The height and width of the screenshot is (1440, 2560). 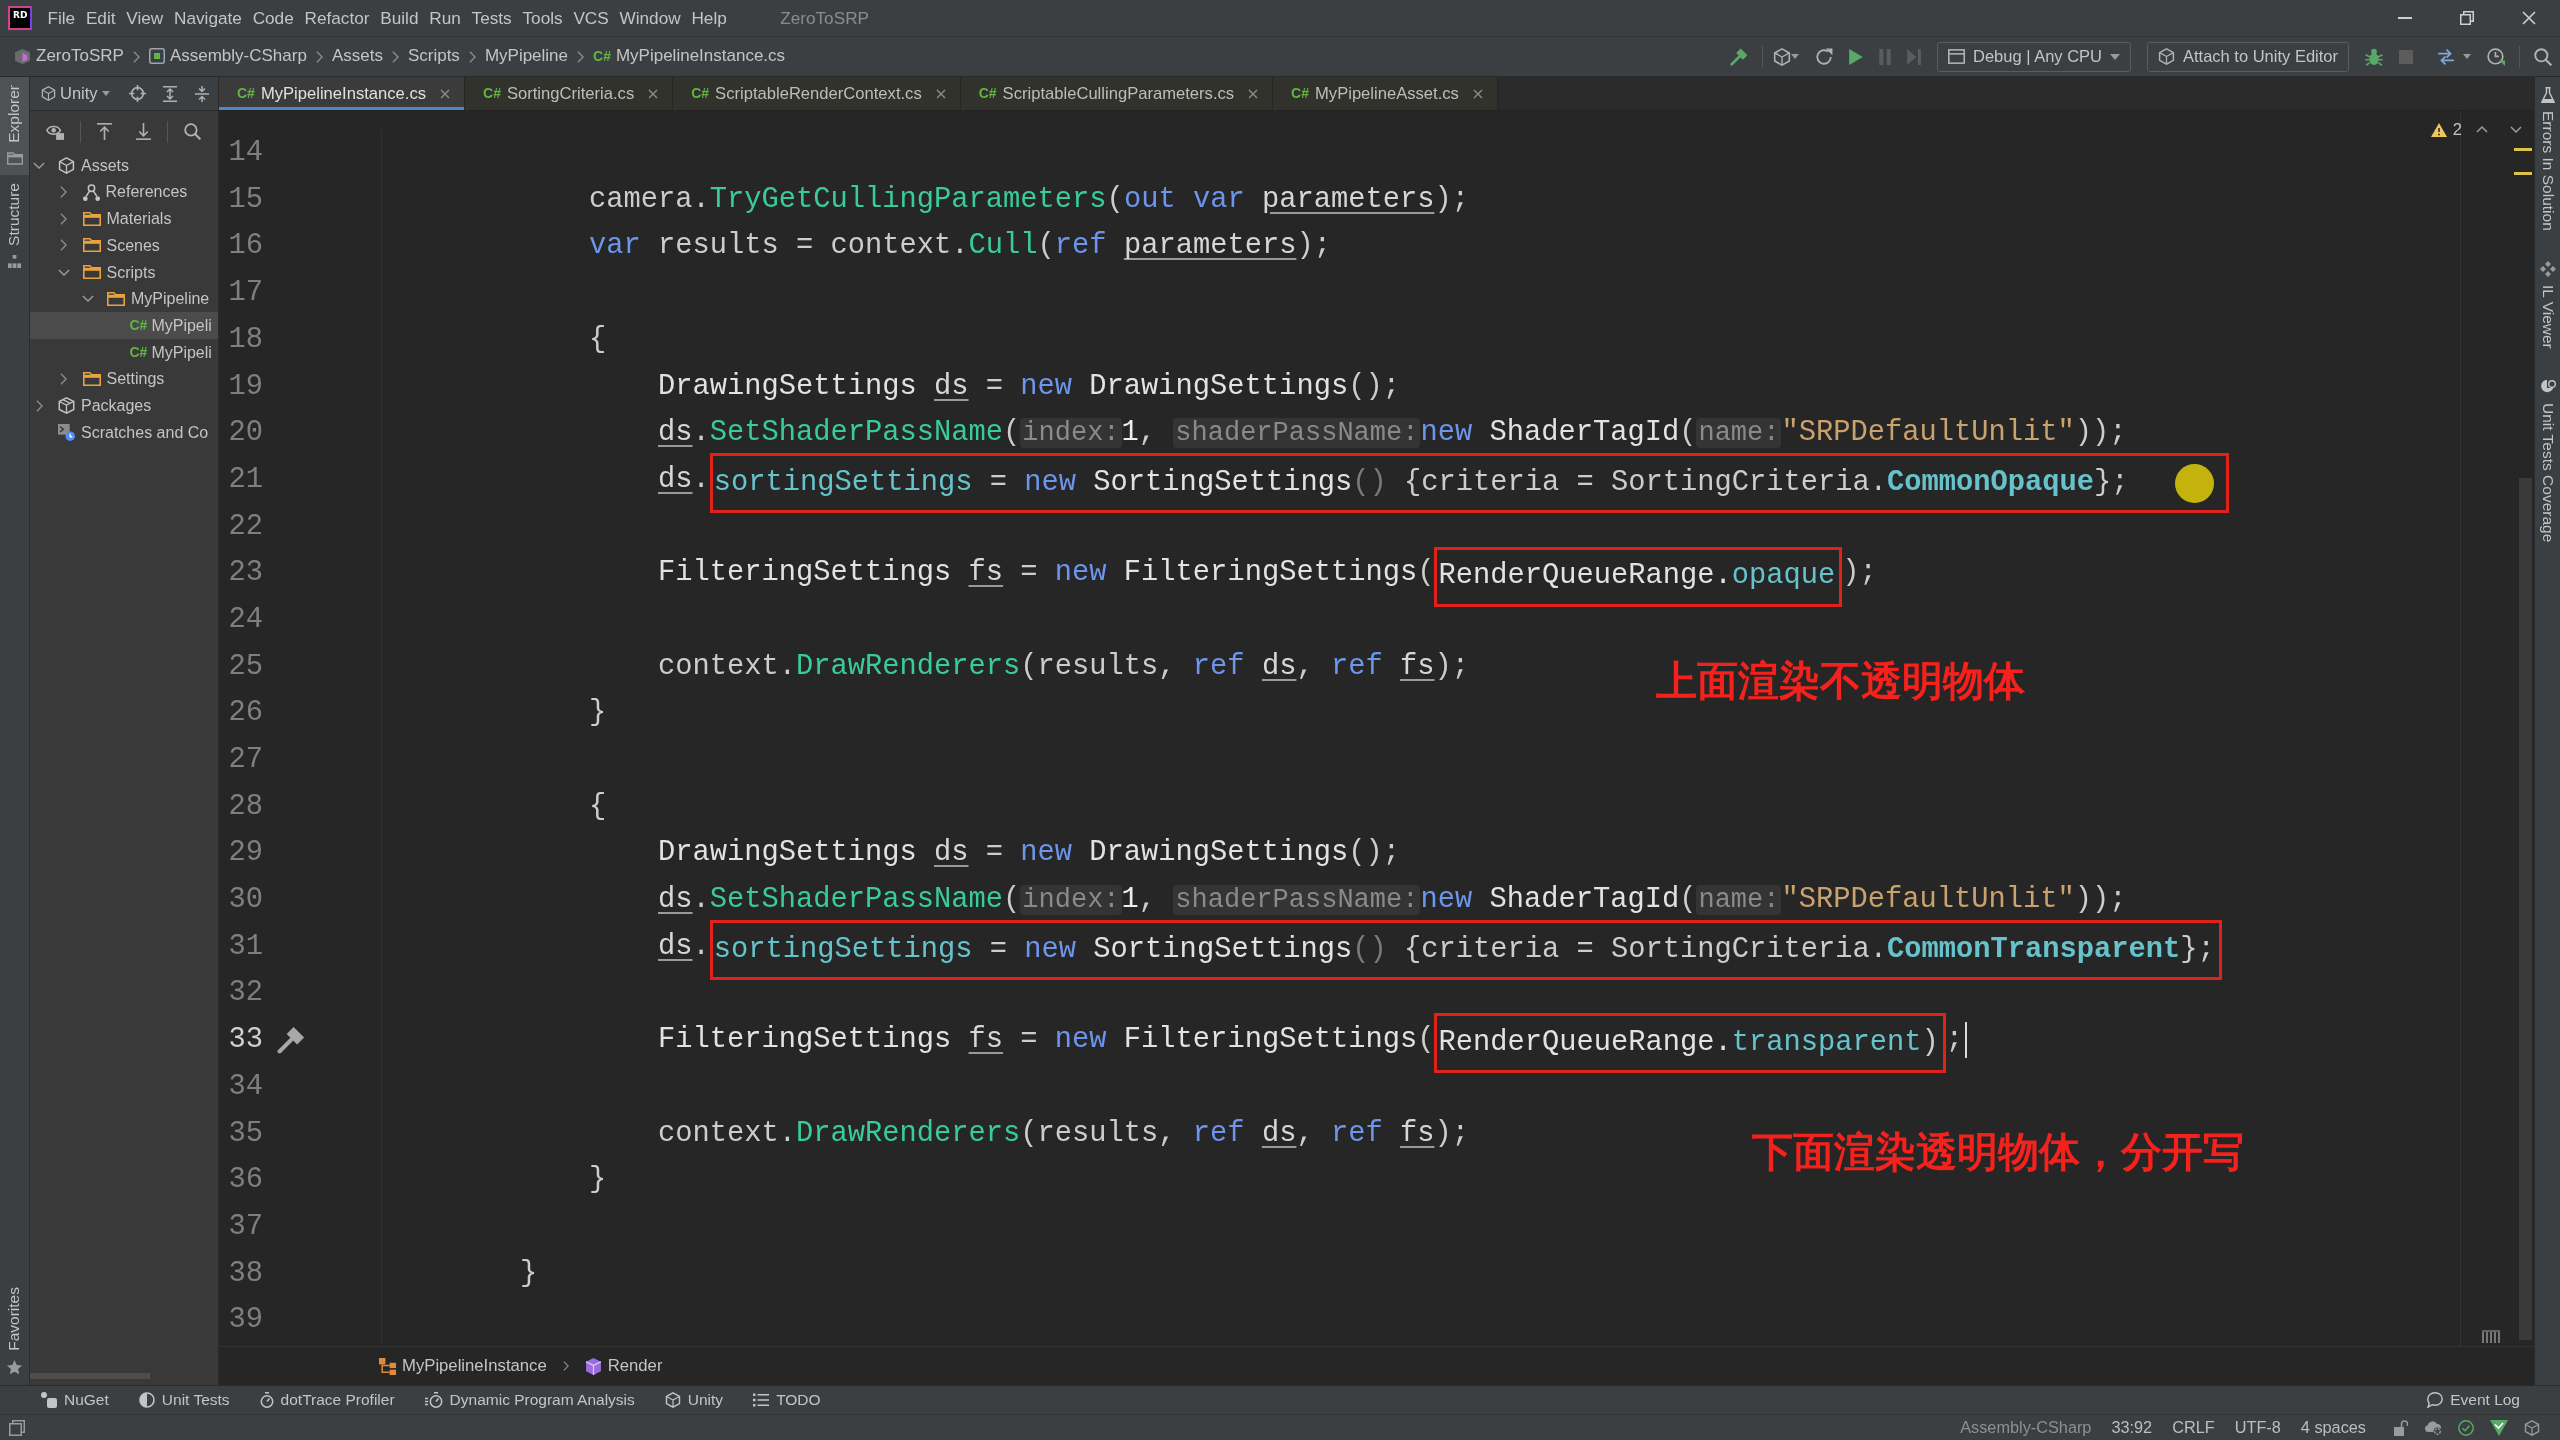 I want to click on breadcrumb-item: MyPipeline, so click(x=526, y=56).